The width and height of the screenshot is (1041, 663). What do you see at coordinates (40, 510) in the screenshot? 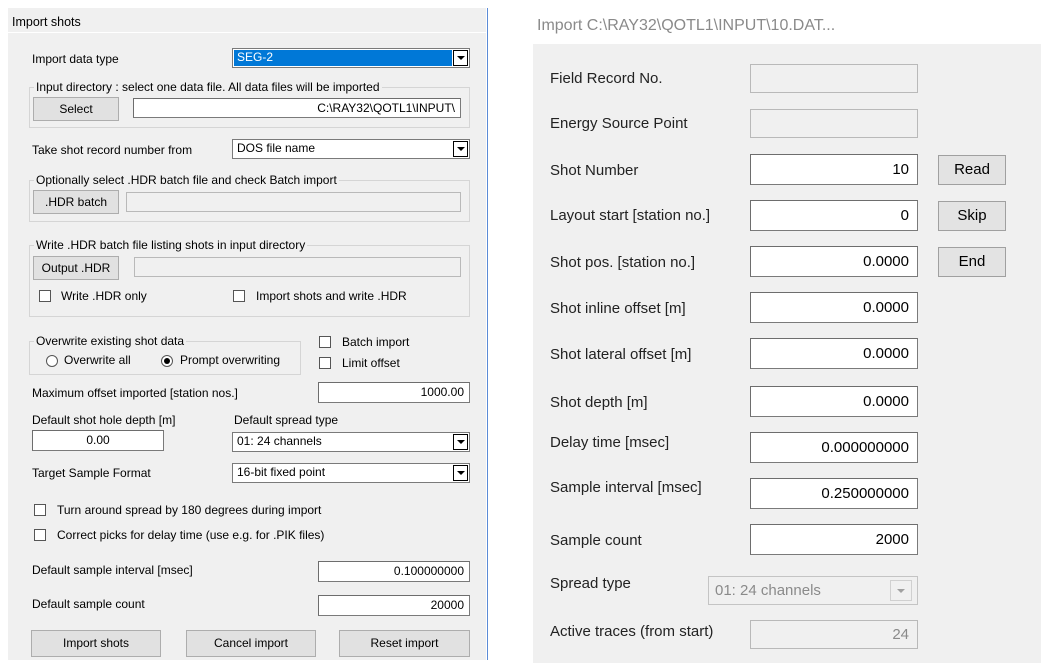
I see `turn-around-checkbox` at bounding box center [40, 510].